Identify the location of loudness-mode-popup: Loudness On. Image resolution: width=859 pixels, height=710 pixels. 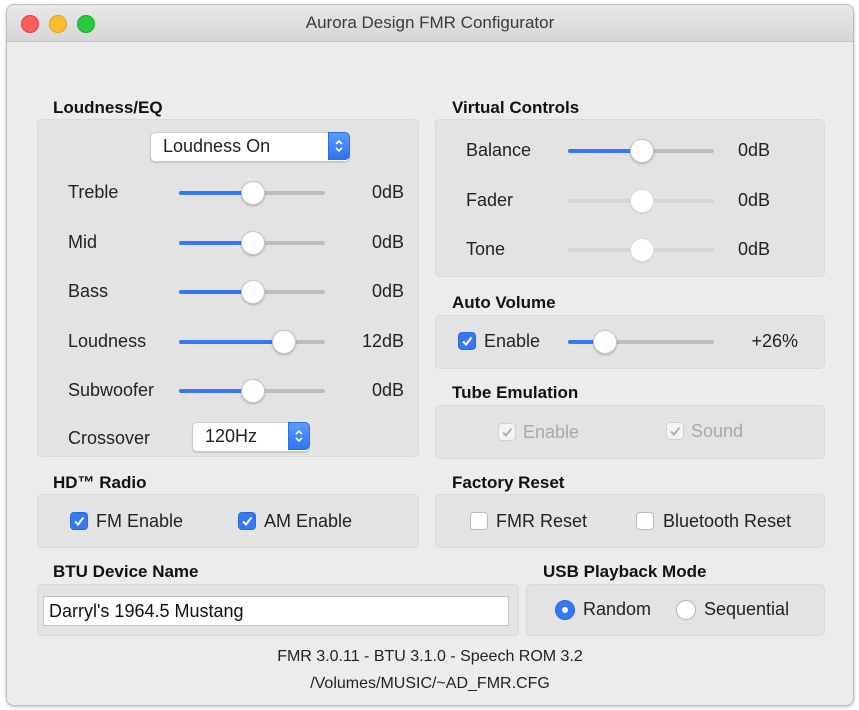
(250, 147).